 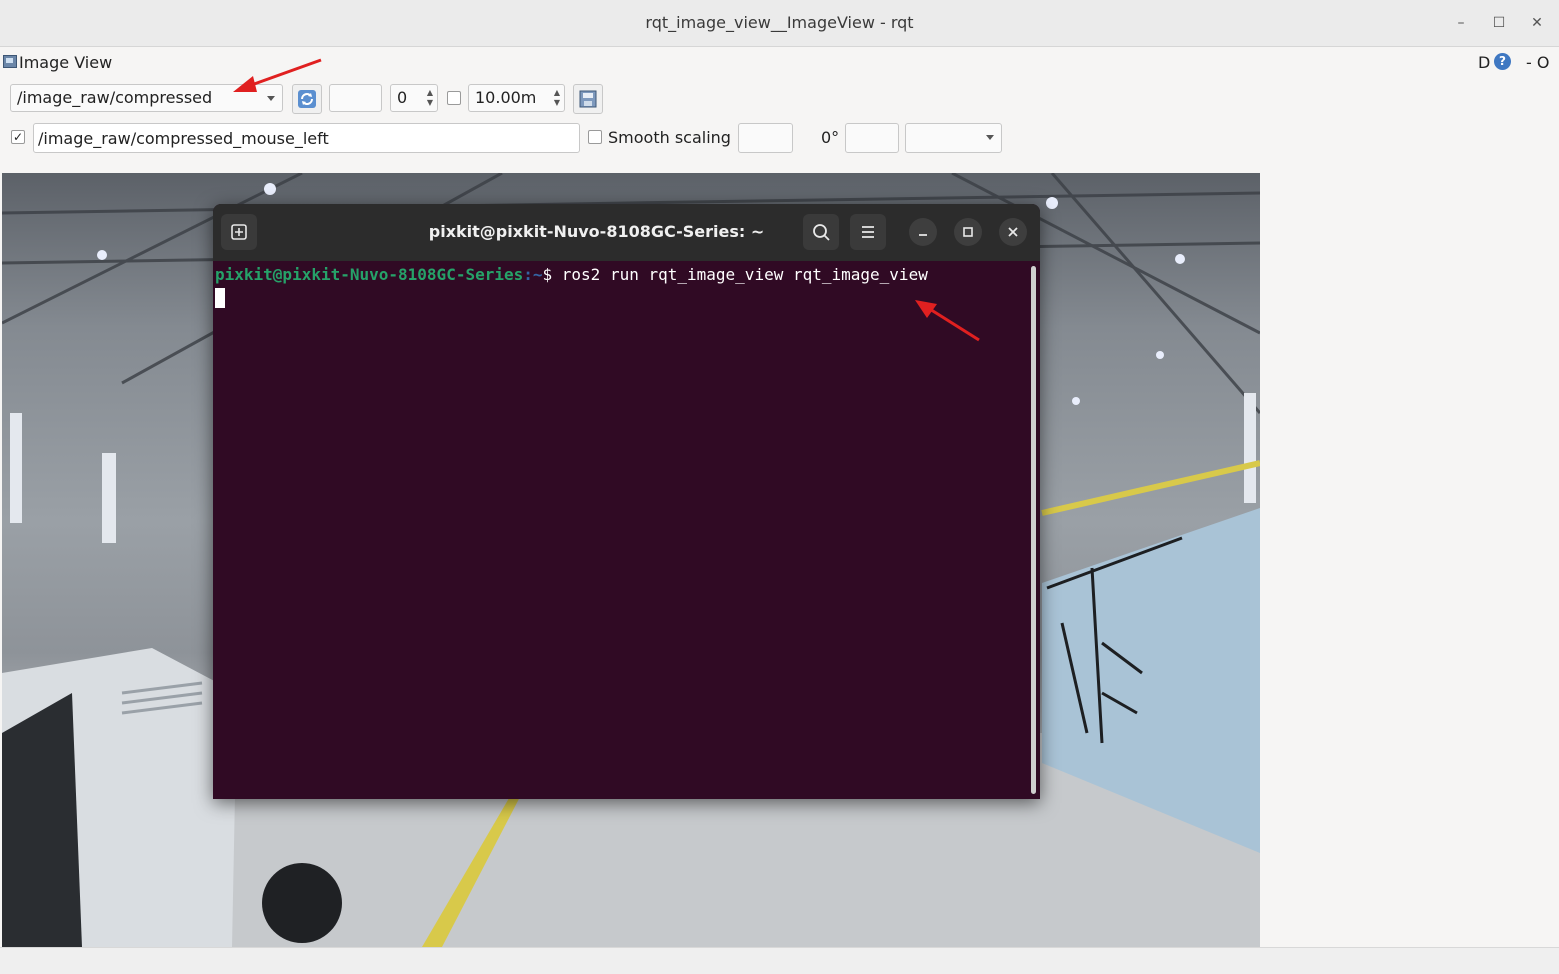 What do you see at coordinates (454, 98) in the screenshot?
I see `dynamic-range-checkbox` at bounding box center [454, 98].